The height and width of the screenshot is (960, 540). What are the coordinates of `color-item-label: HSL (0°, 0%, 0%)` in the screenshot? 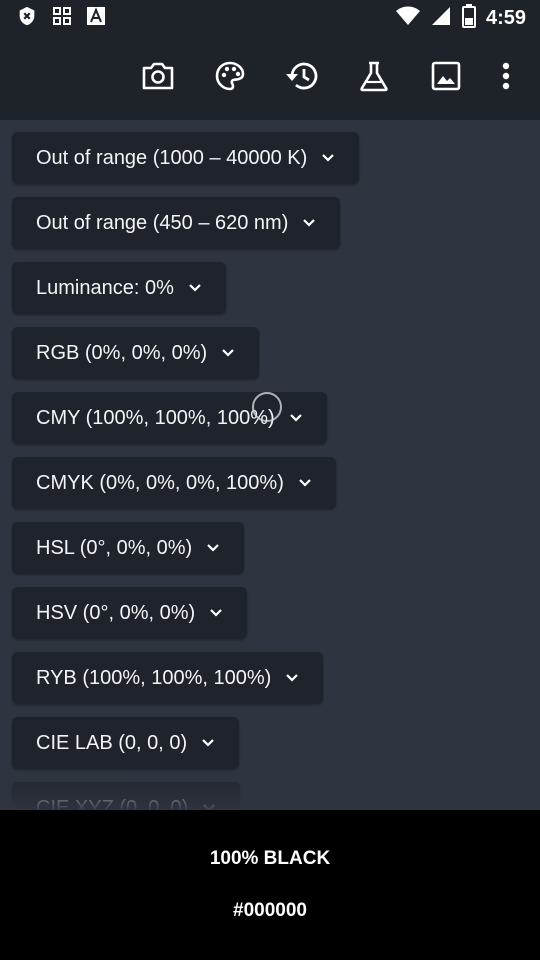 It's located at (114, 547).